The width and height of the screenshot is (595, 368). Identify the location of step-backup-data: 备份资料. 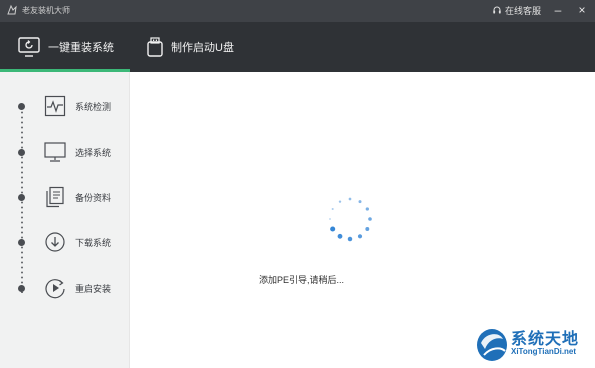
(65, 197).